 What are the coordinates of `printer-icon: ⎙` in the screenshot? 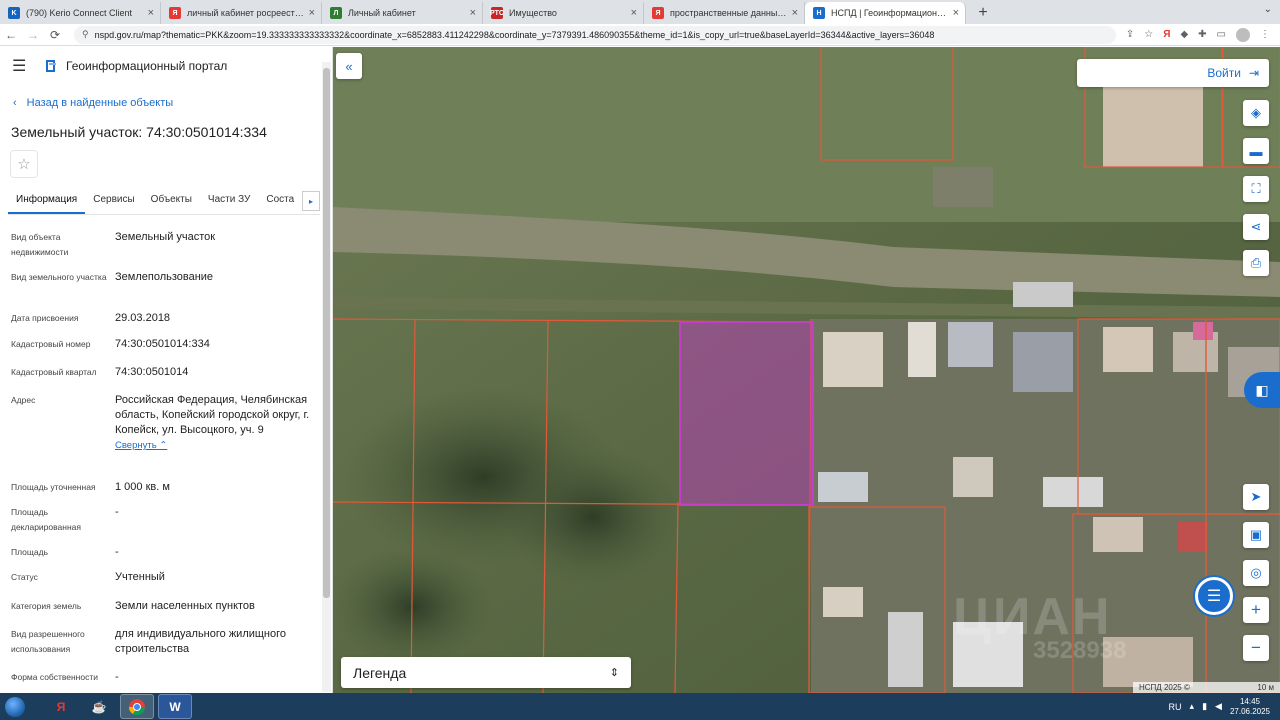 It's located at (1256, 262).